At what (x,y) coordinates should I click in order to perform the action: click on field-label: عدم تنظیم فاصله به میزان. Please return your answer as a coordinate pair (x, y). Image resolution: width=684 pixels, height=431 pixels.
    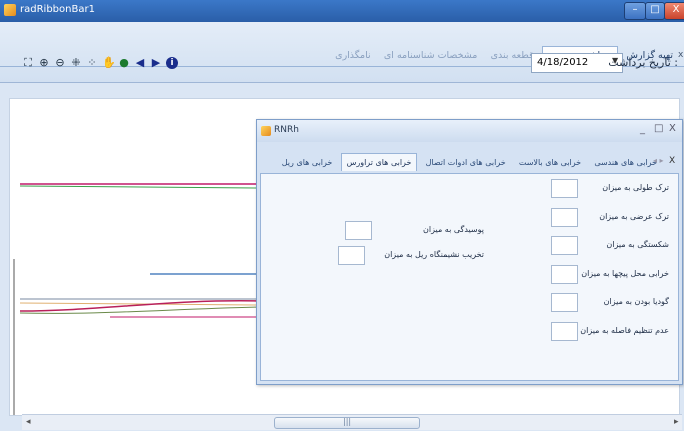
    Looking at the image, I should click on (624, 330).